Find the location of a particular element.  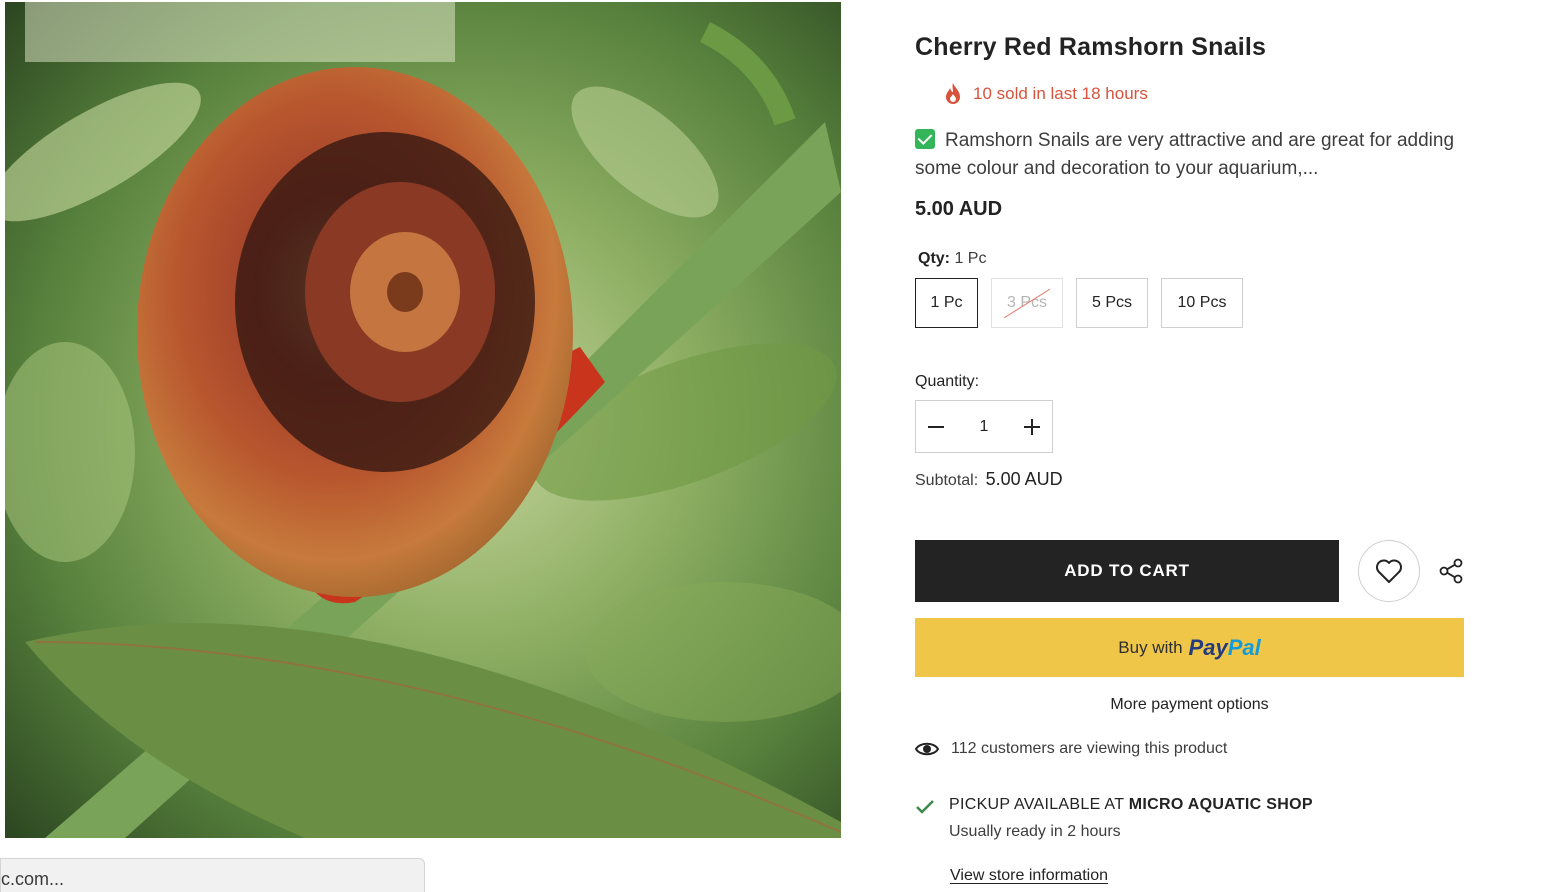

subtotal-label: Subtotal: is located at coordinates (947, 480).